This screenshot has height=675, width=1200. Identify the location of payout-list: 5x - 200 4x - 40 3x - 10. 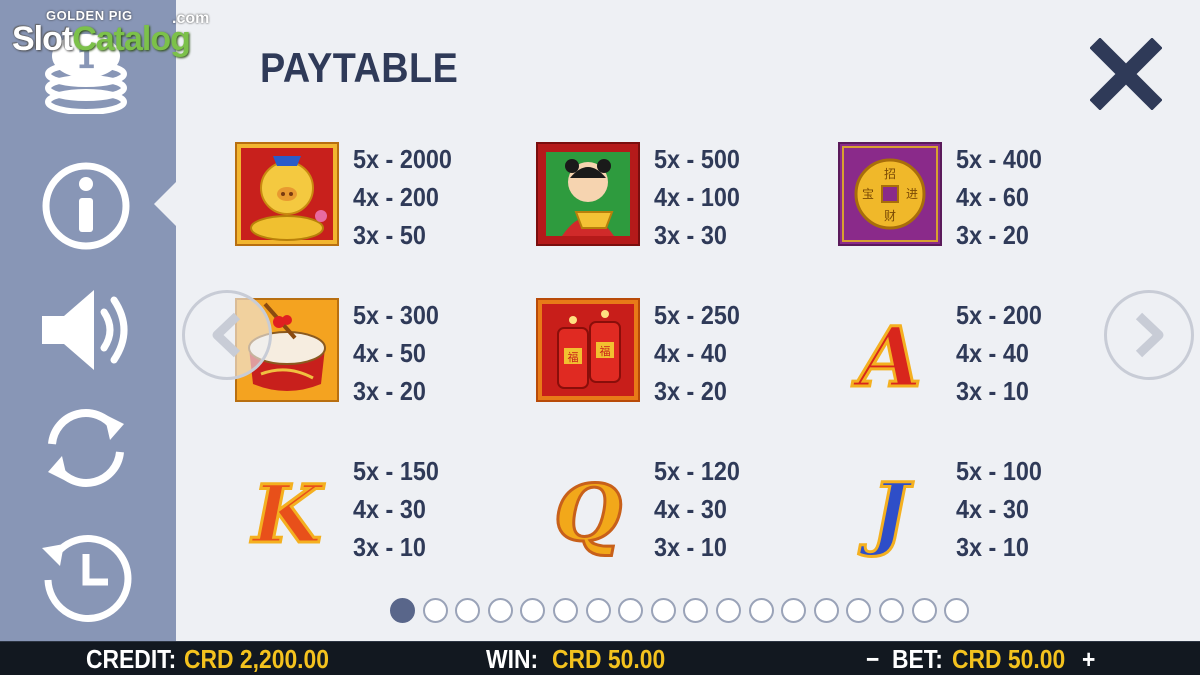
(1003, 353).